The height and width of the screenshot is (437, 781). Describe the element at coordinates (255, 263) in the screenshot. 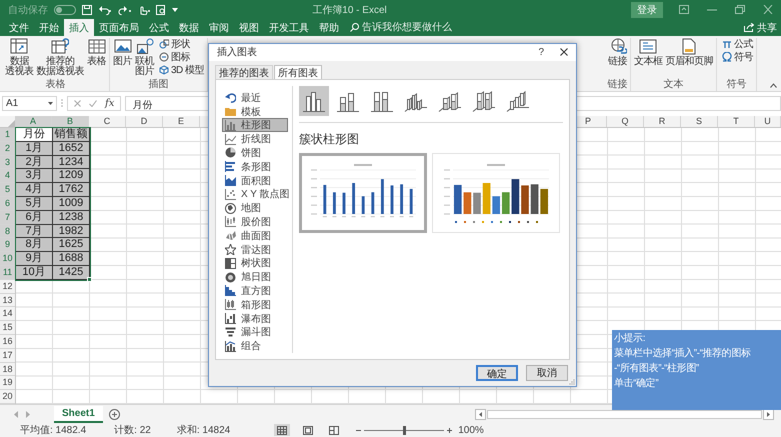

I see `chart-type-item: 树状图` at that location.